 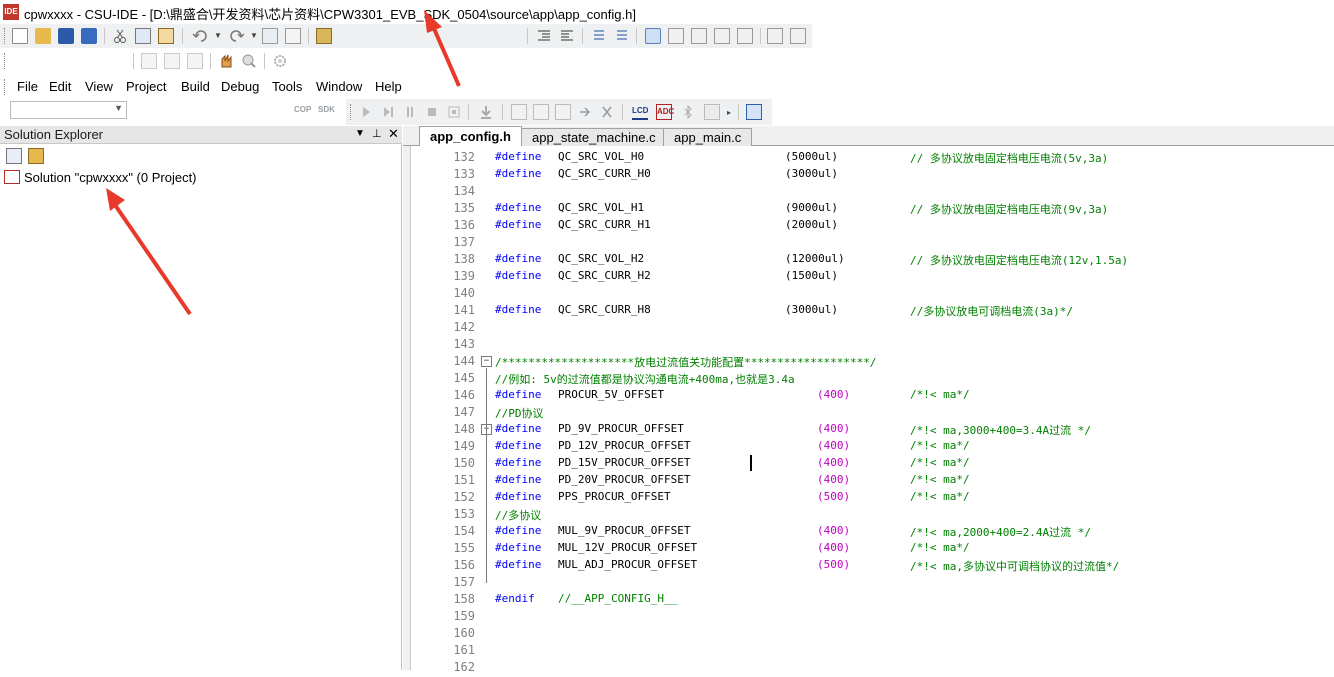 What do you see at coordinates (442, 48) in the screenshot?
I see `annotation-arrow-title` at bounding box center [442, 48].